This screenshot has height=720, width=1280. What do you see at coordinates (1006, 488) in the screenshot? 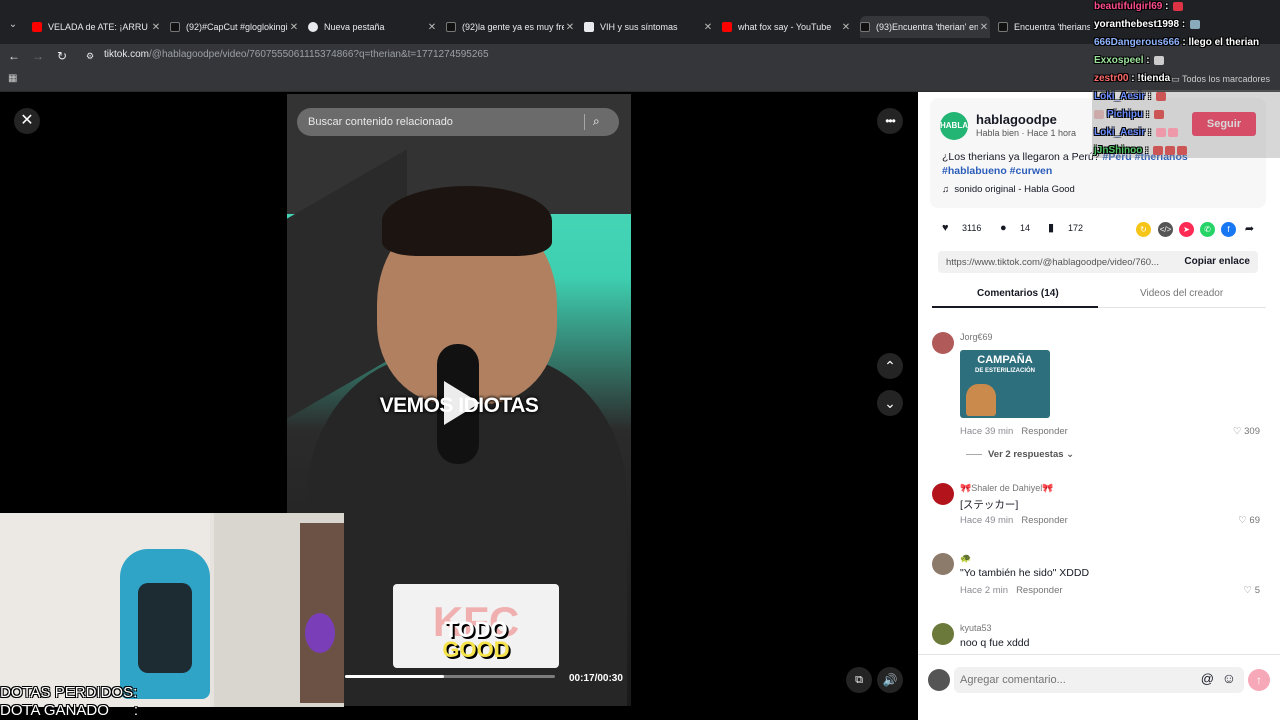
I see `commenter-name: 🎀Shaler de Dahiyel🎀` at bounding box center [1006, 488].